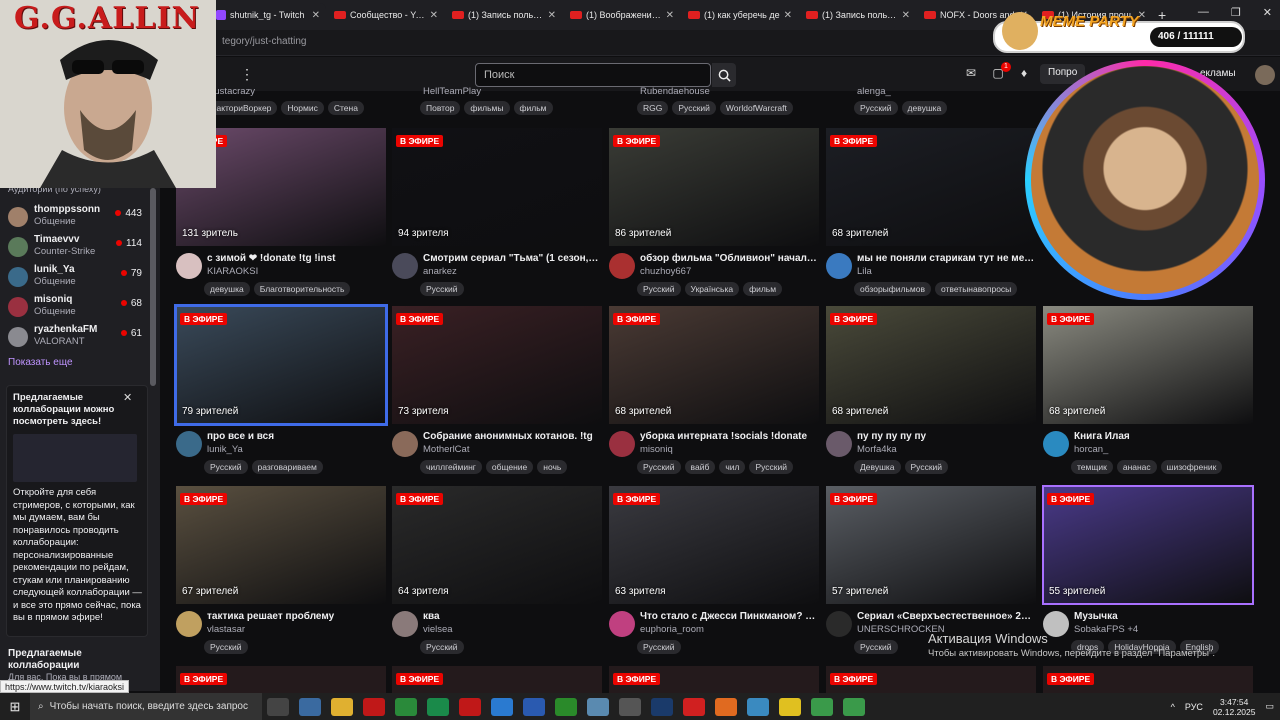  What do you see at coordinates (512, 616) in the screenshot?
I see `stream-title: ква` at bounding box center [512, 616].